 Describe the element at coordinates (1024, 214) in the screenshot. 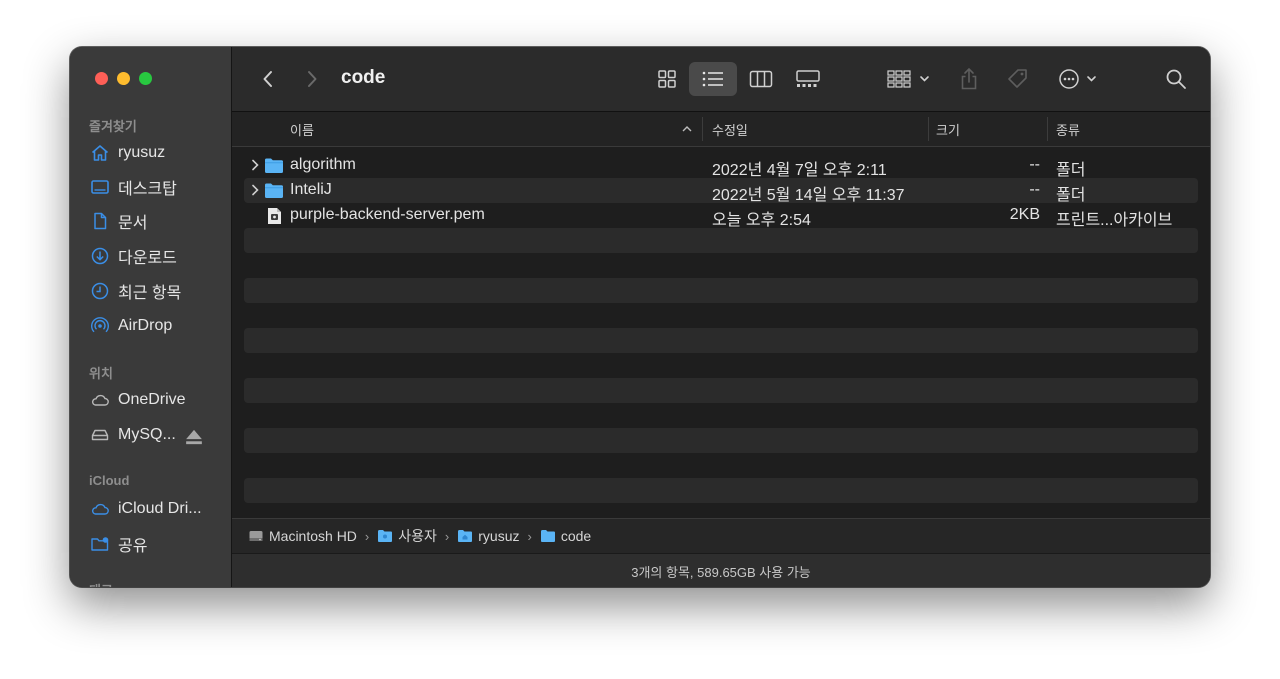

I see `file-size: 2KB` at that location.